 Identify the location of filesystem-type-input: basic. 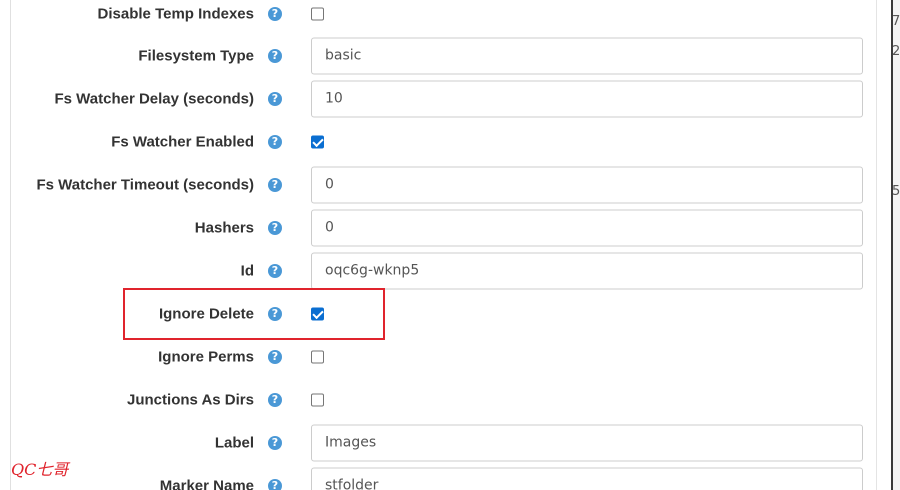
(587, 56).